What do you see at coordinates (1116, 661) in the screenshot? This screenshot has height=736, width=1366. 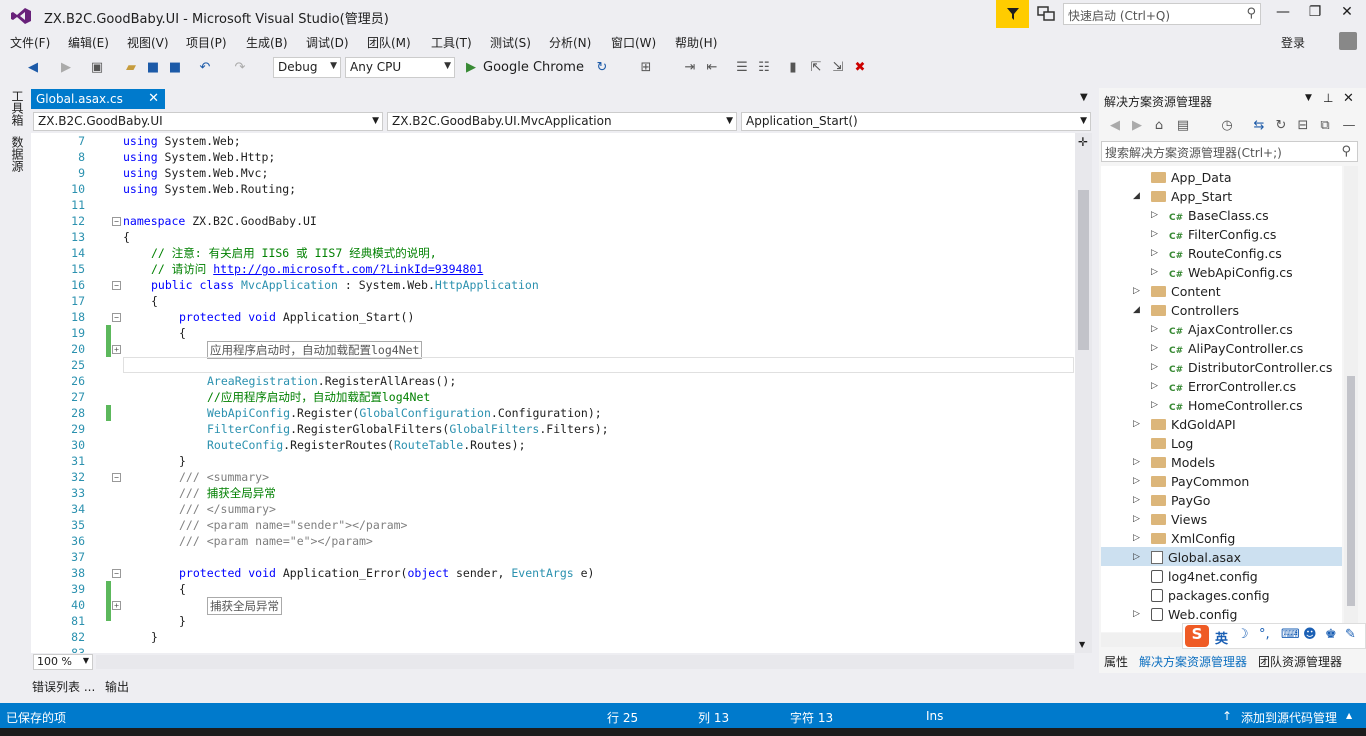 I see `properties-tab: 属性` at bounding box center [1116, 661].